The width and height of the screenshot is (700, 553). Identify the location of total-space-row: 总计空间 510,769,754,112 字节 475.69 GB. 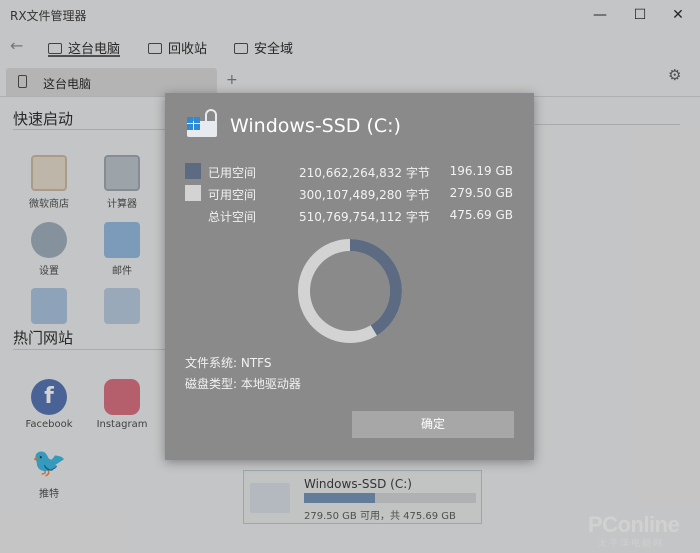
(350, 215).